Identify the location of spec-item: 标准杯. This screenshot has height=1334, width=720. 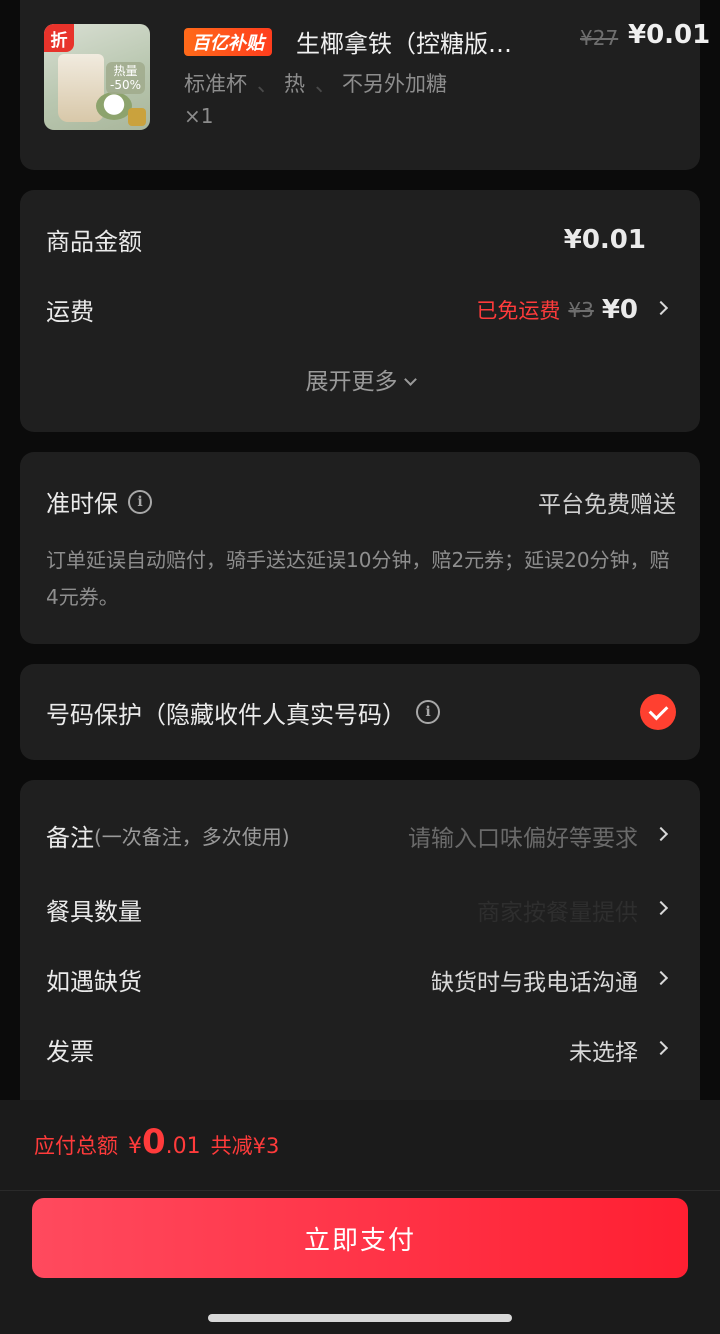
(215, 84).